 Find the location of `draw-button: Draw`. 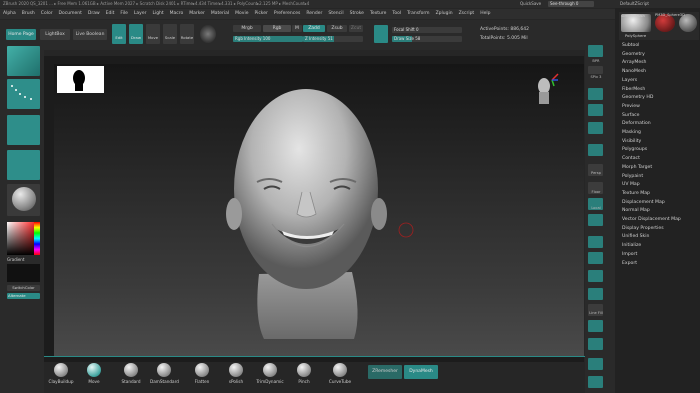

draw-button: Draw is located at coordinates (136, 34).